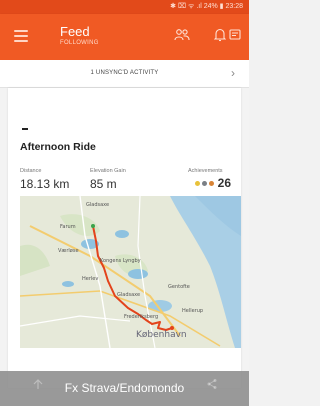 The height and width of the screenshot is (406, 320). I want to click on map-label: Farum, so click(68, 227).